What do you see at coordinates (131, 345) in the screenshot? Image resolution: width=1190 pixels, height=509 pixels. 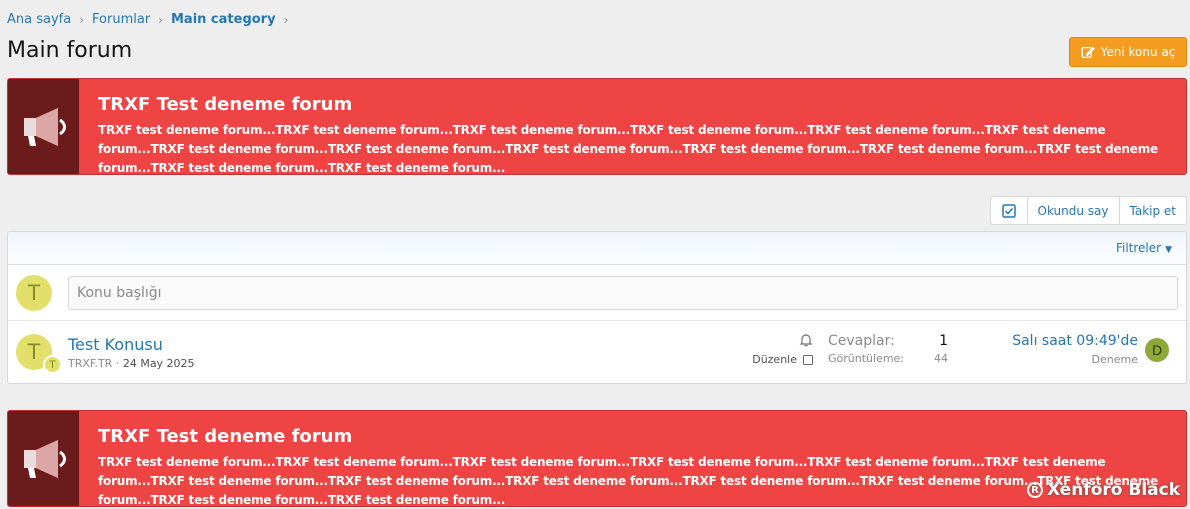 I see `thread-title-link: Test Konusu` at bounding box center [131, 345].